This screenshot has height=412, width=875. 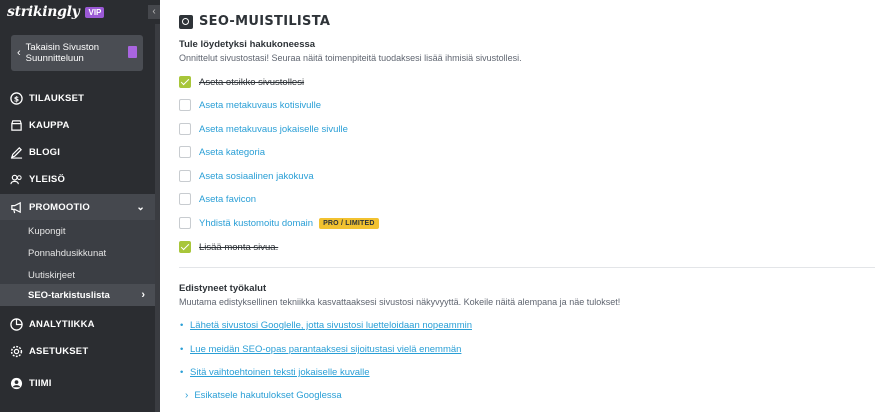 I want to click on sidebar-header: strikingly VIP, so click(x=80, y=12).